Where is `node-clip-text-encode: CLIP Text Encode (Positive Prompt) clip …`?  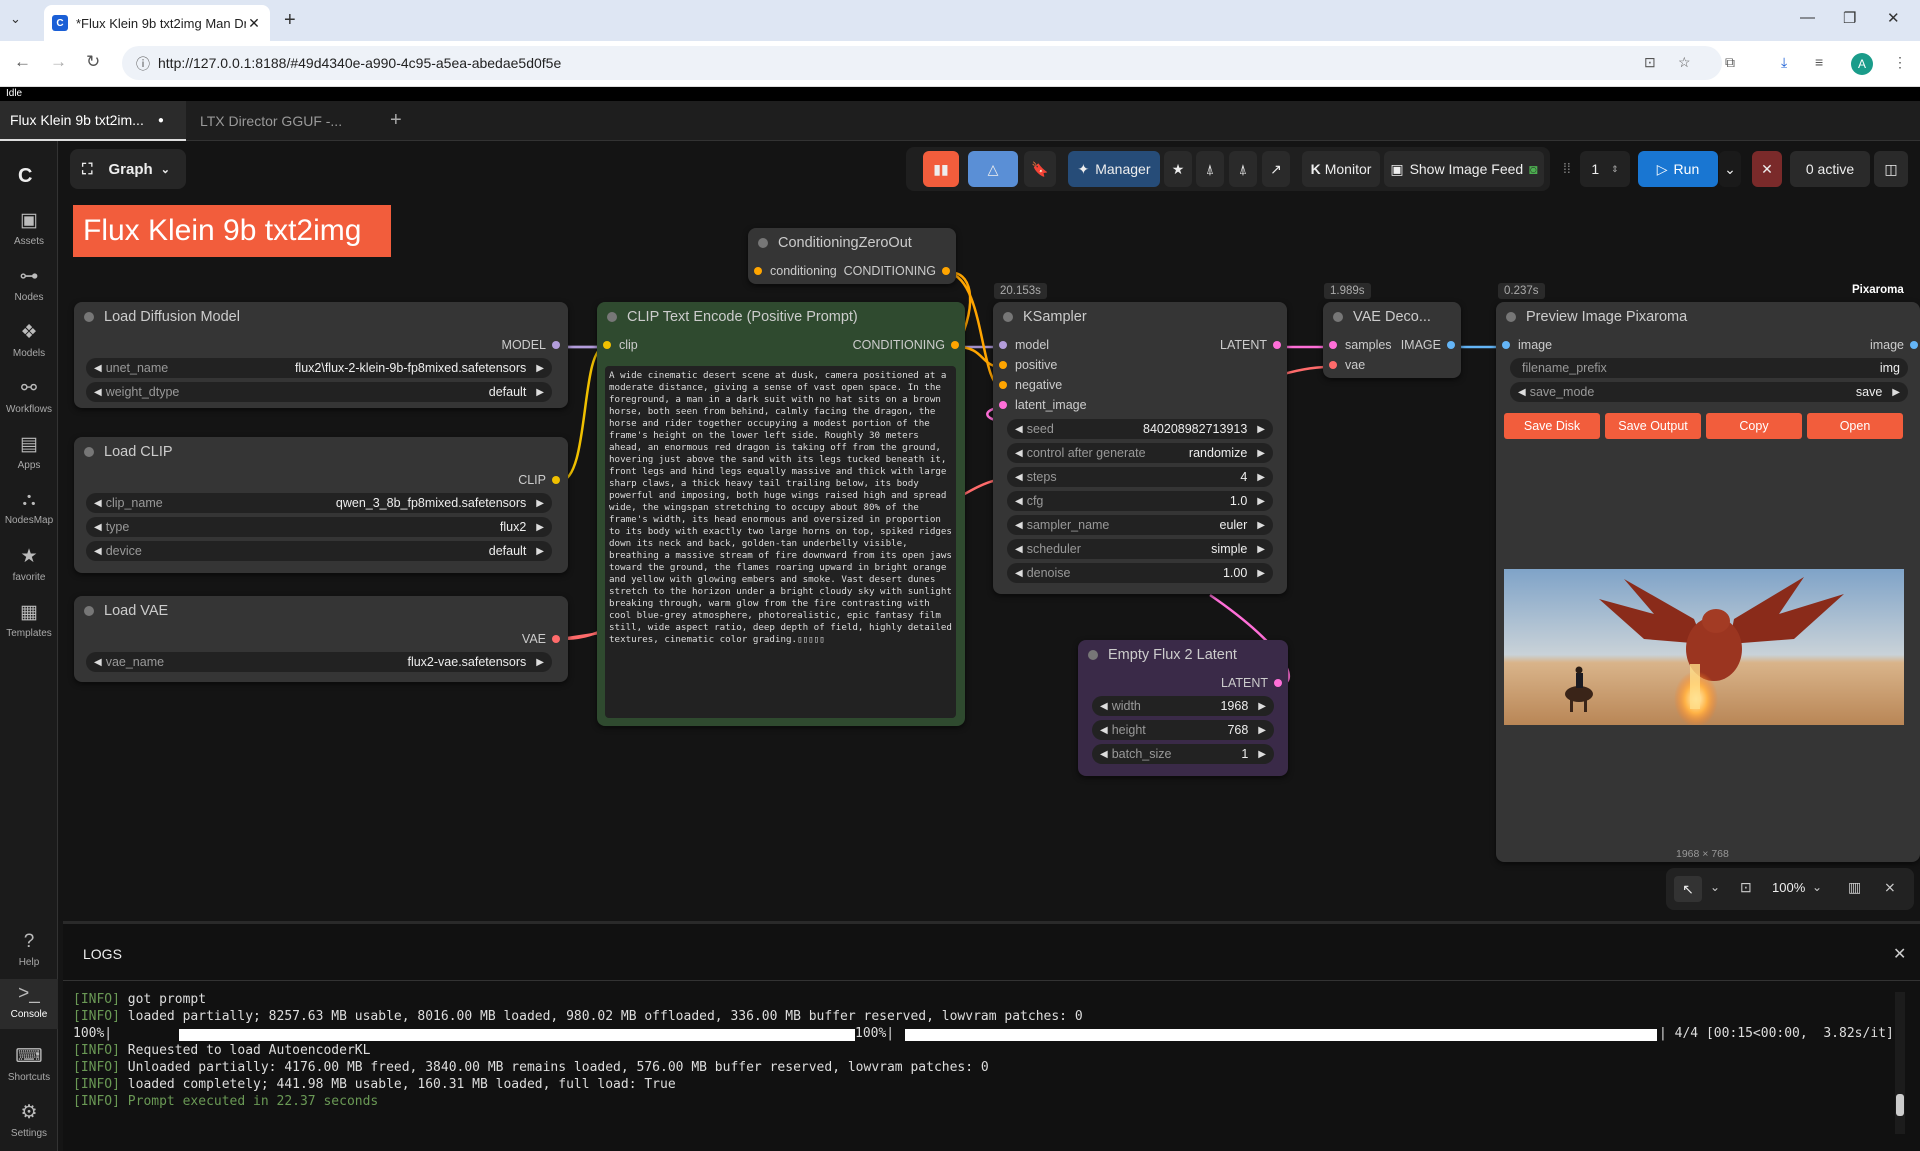 node-clip-text-encode: CLIP Text Encode (Positive Prompt) clip … is located at coordinates (781, 514).